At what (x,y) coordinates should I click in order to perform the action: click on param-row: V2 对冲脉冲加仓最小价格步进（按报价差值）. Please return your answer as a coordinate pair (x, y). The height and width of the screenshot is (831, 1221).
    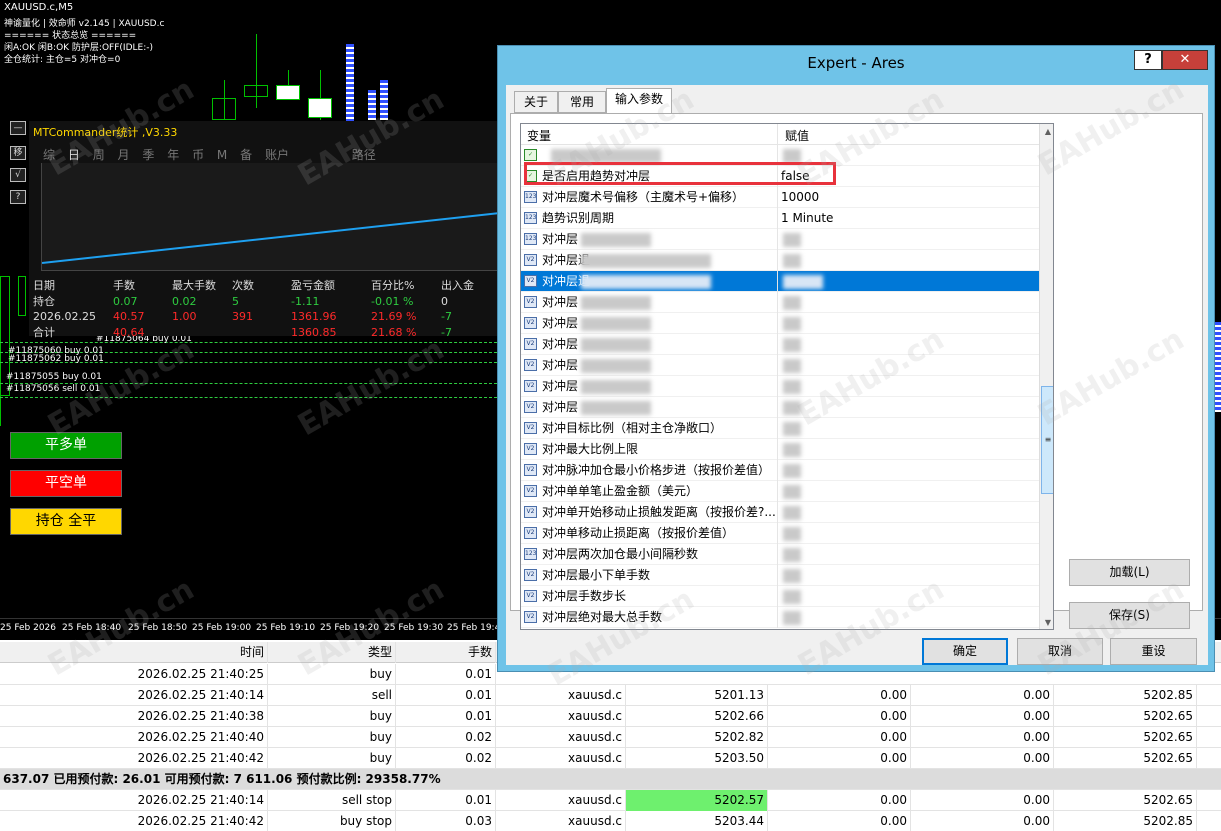
    Looking at the image, I should click on (780, 470).